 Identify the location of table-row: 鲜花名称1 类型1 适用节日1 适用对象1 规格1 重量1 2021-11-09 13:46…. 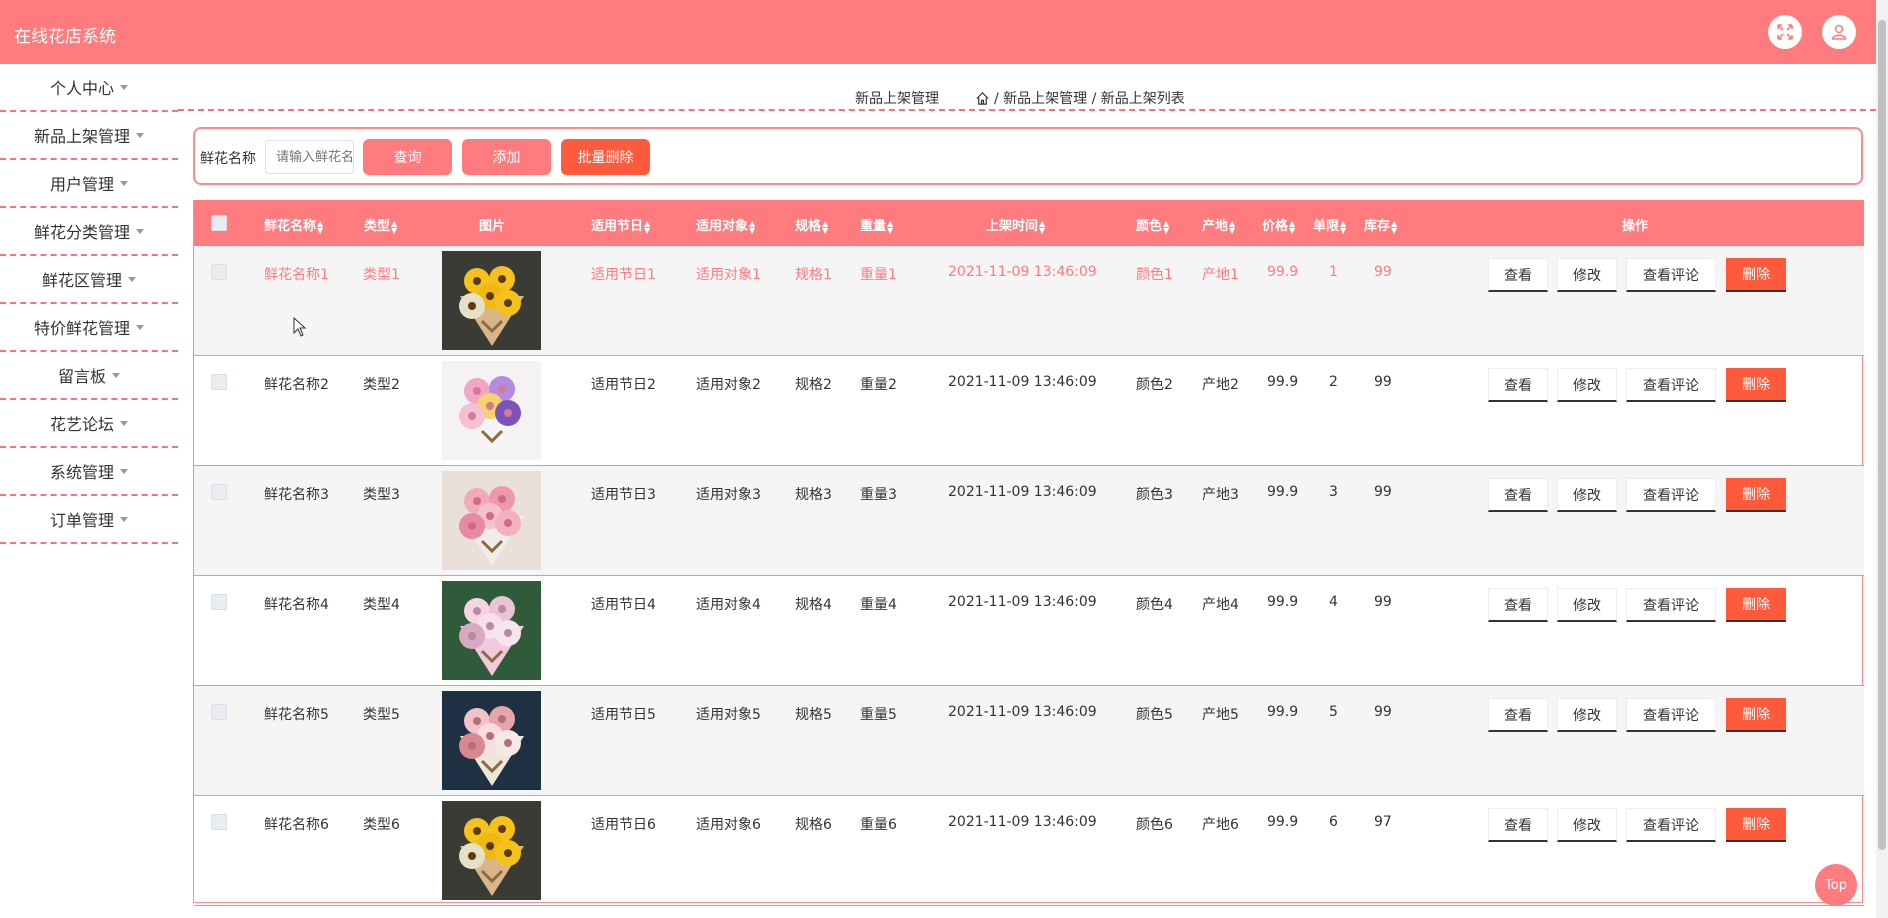
(1029, 301).